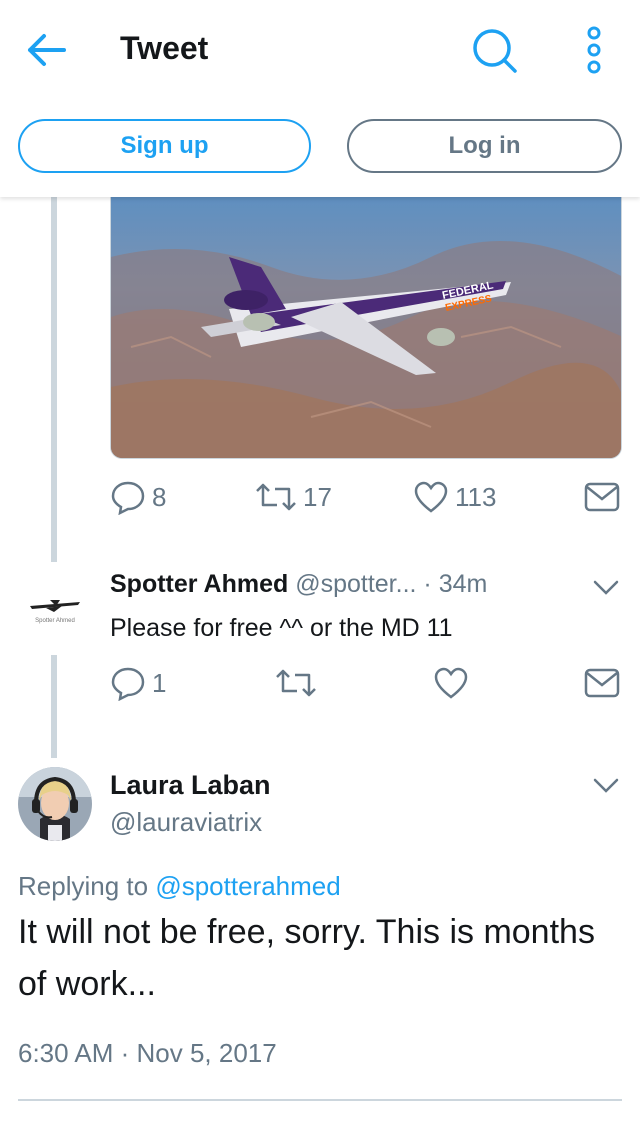 The image size is (640, 1136). I want to click on like-count: 113, so click(476, 496).